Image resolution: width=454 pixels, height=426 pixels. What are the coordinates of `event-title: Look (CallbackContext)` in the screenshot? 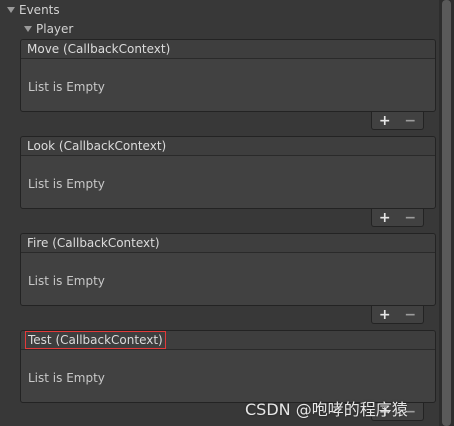 It's located at (97, 146).